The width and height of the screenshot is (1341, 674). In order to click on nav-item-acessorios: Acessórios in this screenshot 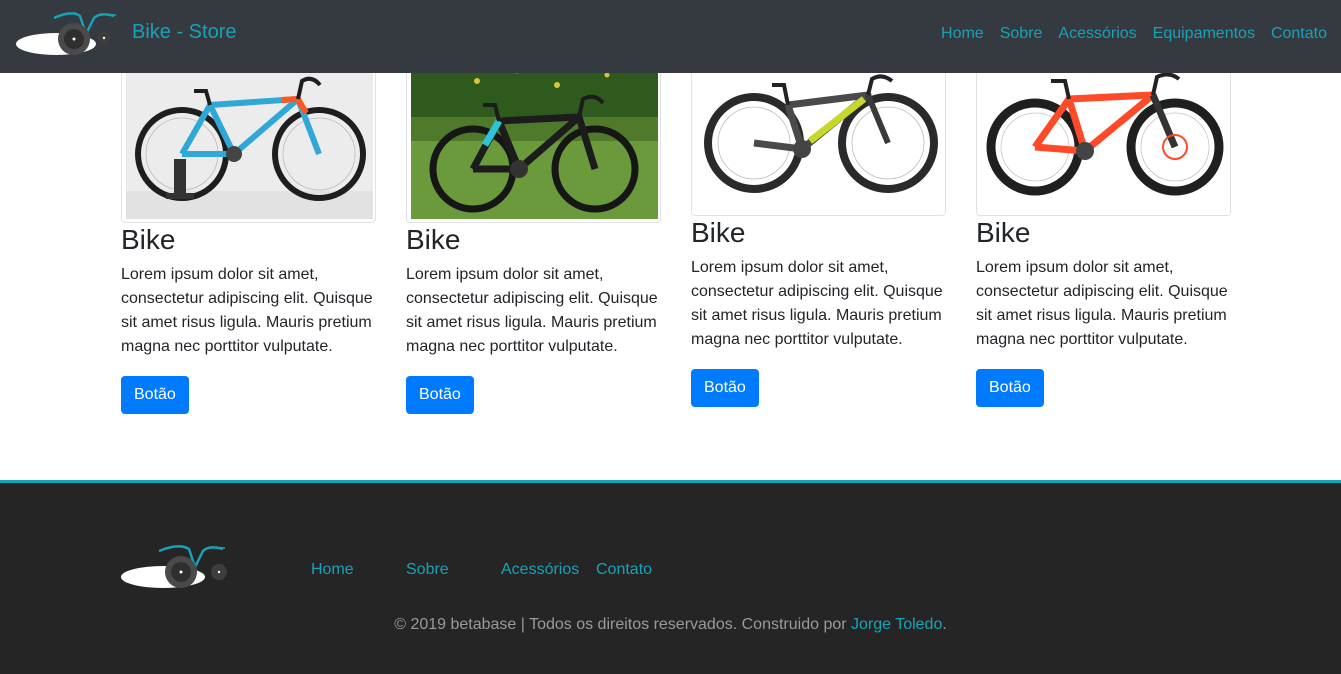, I will do `click(1097, 34)`.